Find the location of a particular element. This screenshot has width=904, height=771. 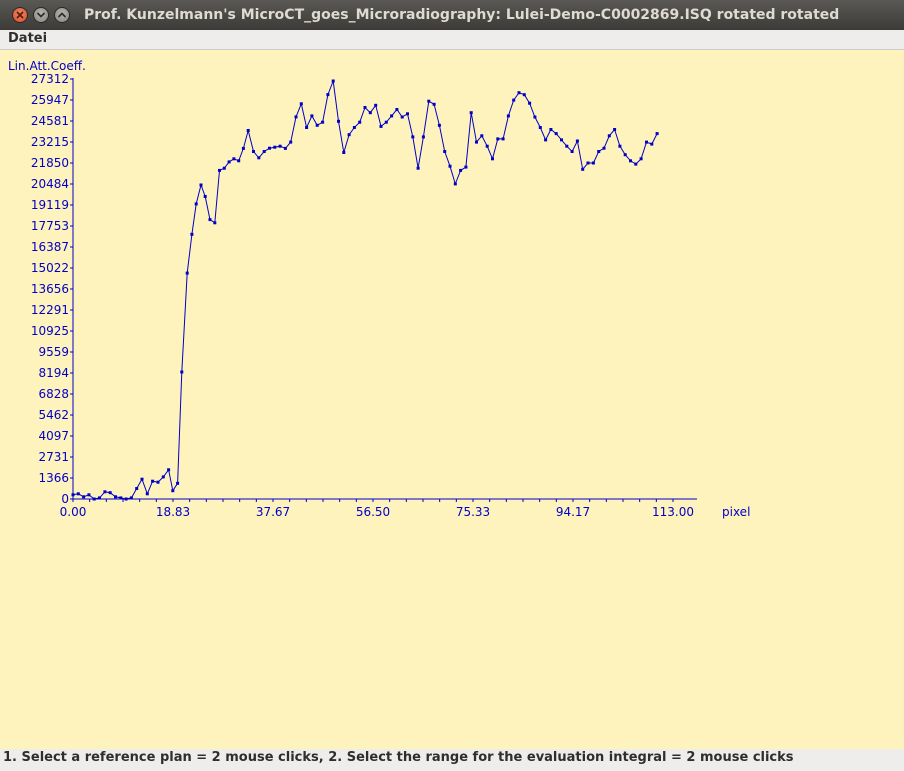

close-icon is located at coordinates (20, 15).